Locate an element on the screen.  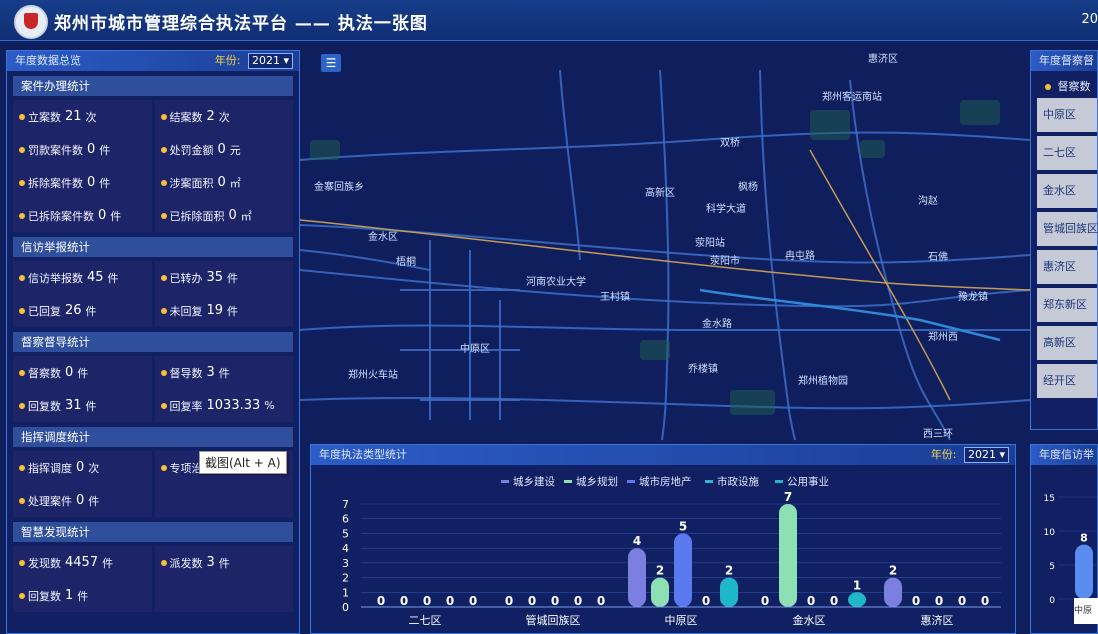
stat-item: 结案数 2 次 is located at coordinates (223, 116).